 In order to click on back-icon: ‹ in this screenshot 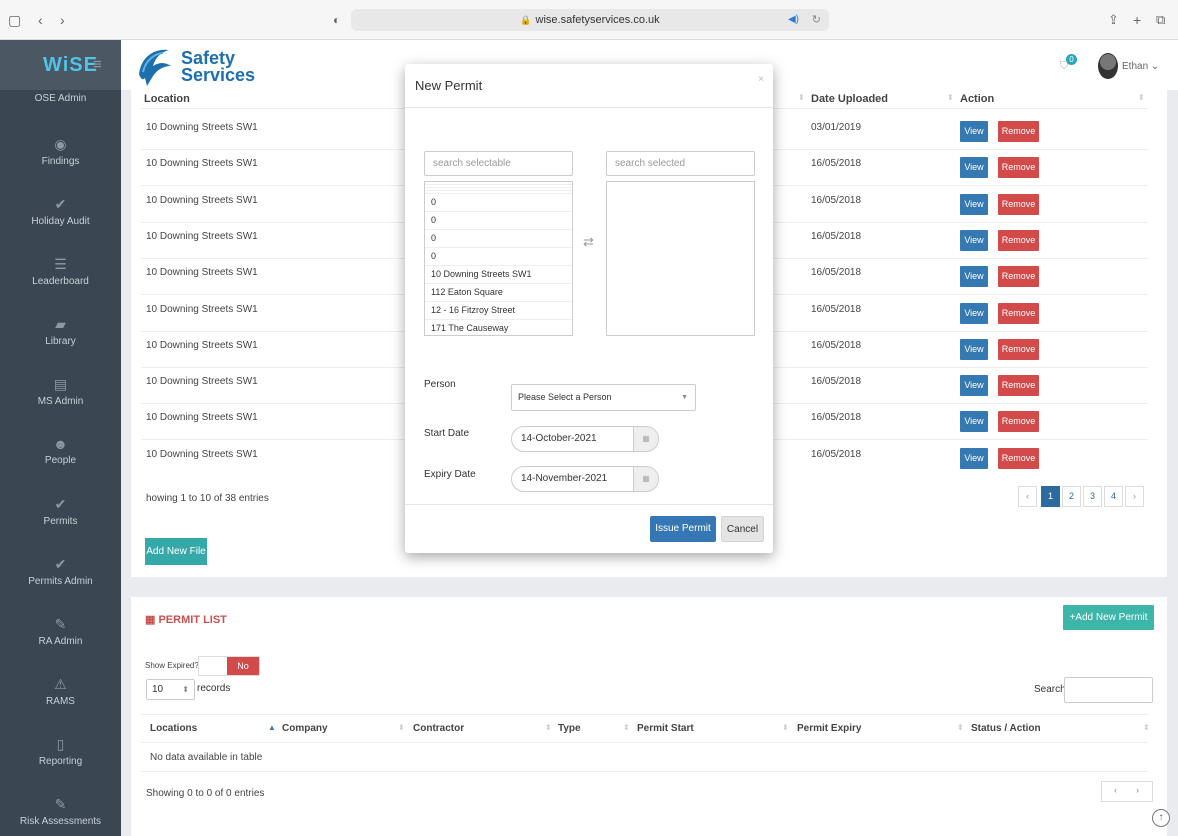, I will do `click(40, 20)`.